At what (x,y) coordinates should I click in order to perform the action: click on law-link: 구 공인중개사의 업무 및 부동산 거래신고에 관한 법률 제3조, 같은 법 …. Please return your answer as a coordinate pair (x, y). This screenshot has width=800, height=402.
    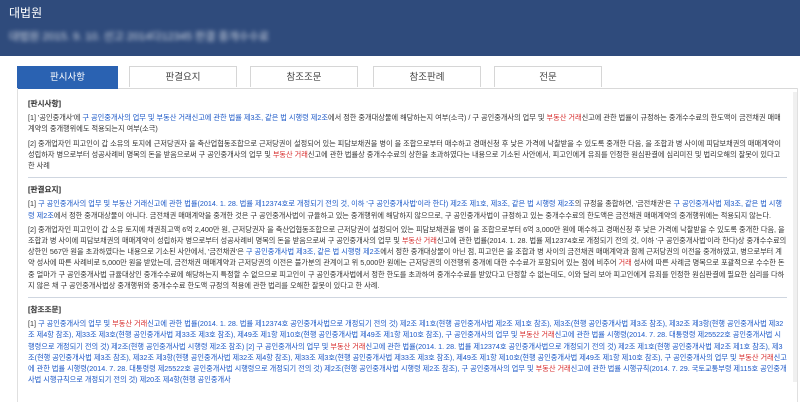
    Looking at the image, I should click on (205, 117).